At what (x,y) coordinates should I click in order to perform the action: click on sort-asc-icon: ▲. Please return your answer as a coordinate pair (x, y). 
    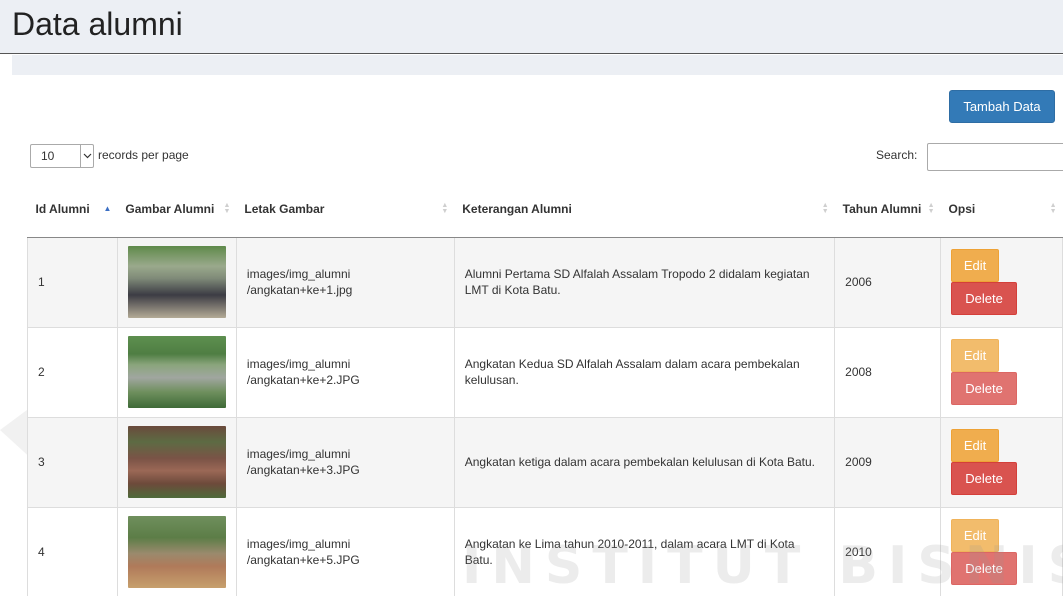
    Looking at the image, I should click on (107, 209).